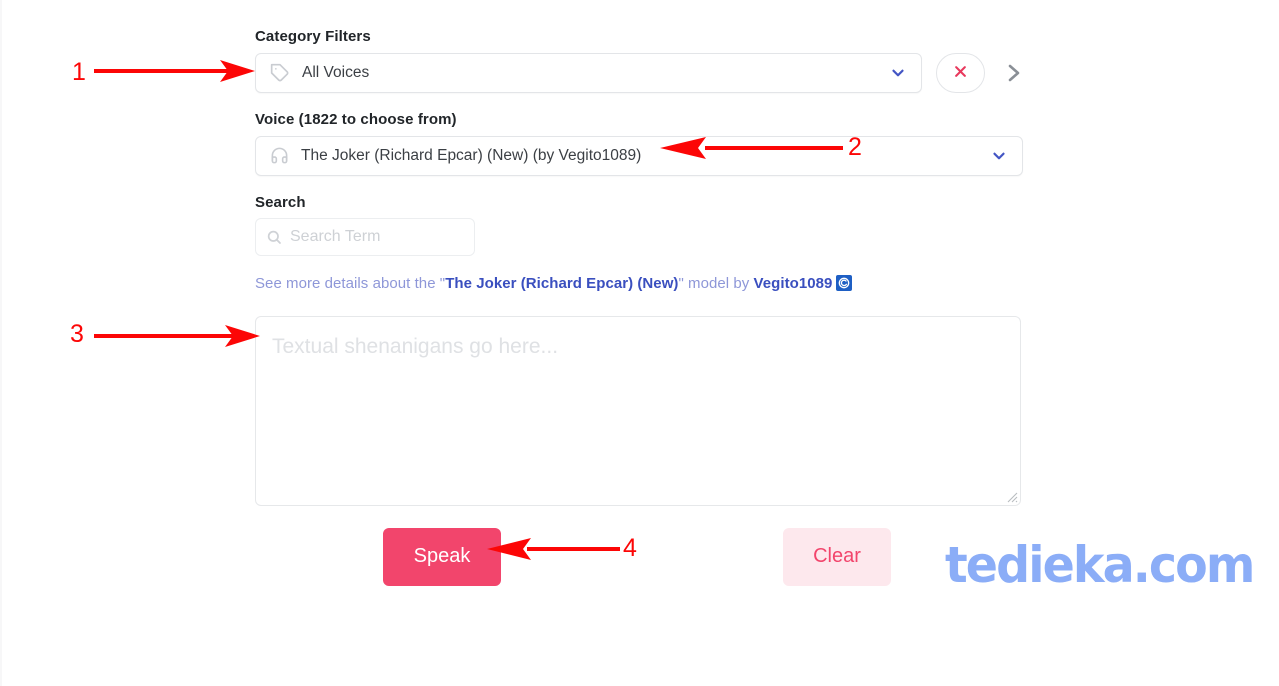  What do you see at coordinates (336, 72) in the screenshot?
I see `category-filter-value: All Voices` at bounding box center [336, 72].